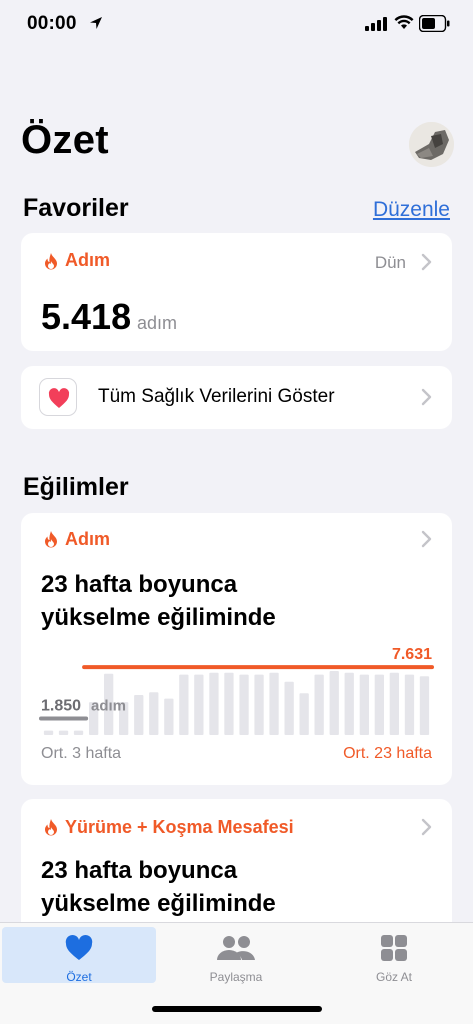  Describe the element at coordinates (390, 262) in the screenshot. I see `steps-card-date: Dün` at that location.